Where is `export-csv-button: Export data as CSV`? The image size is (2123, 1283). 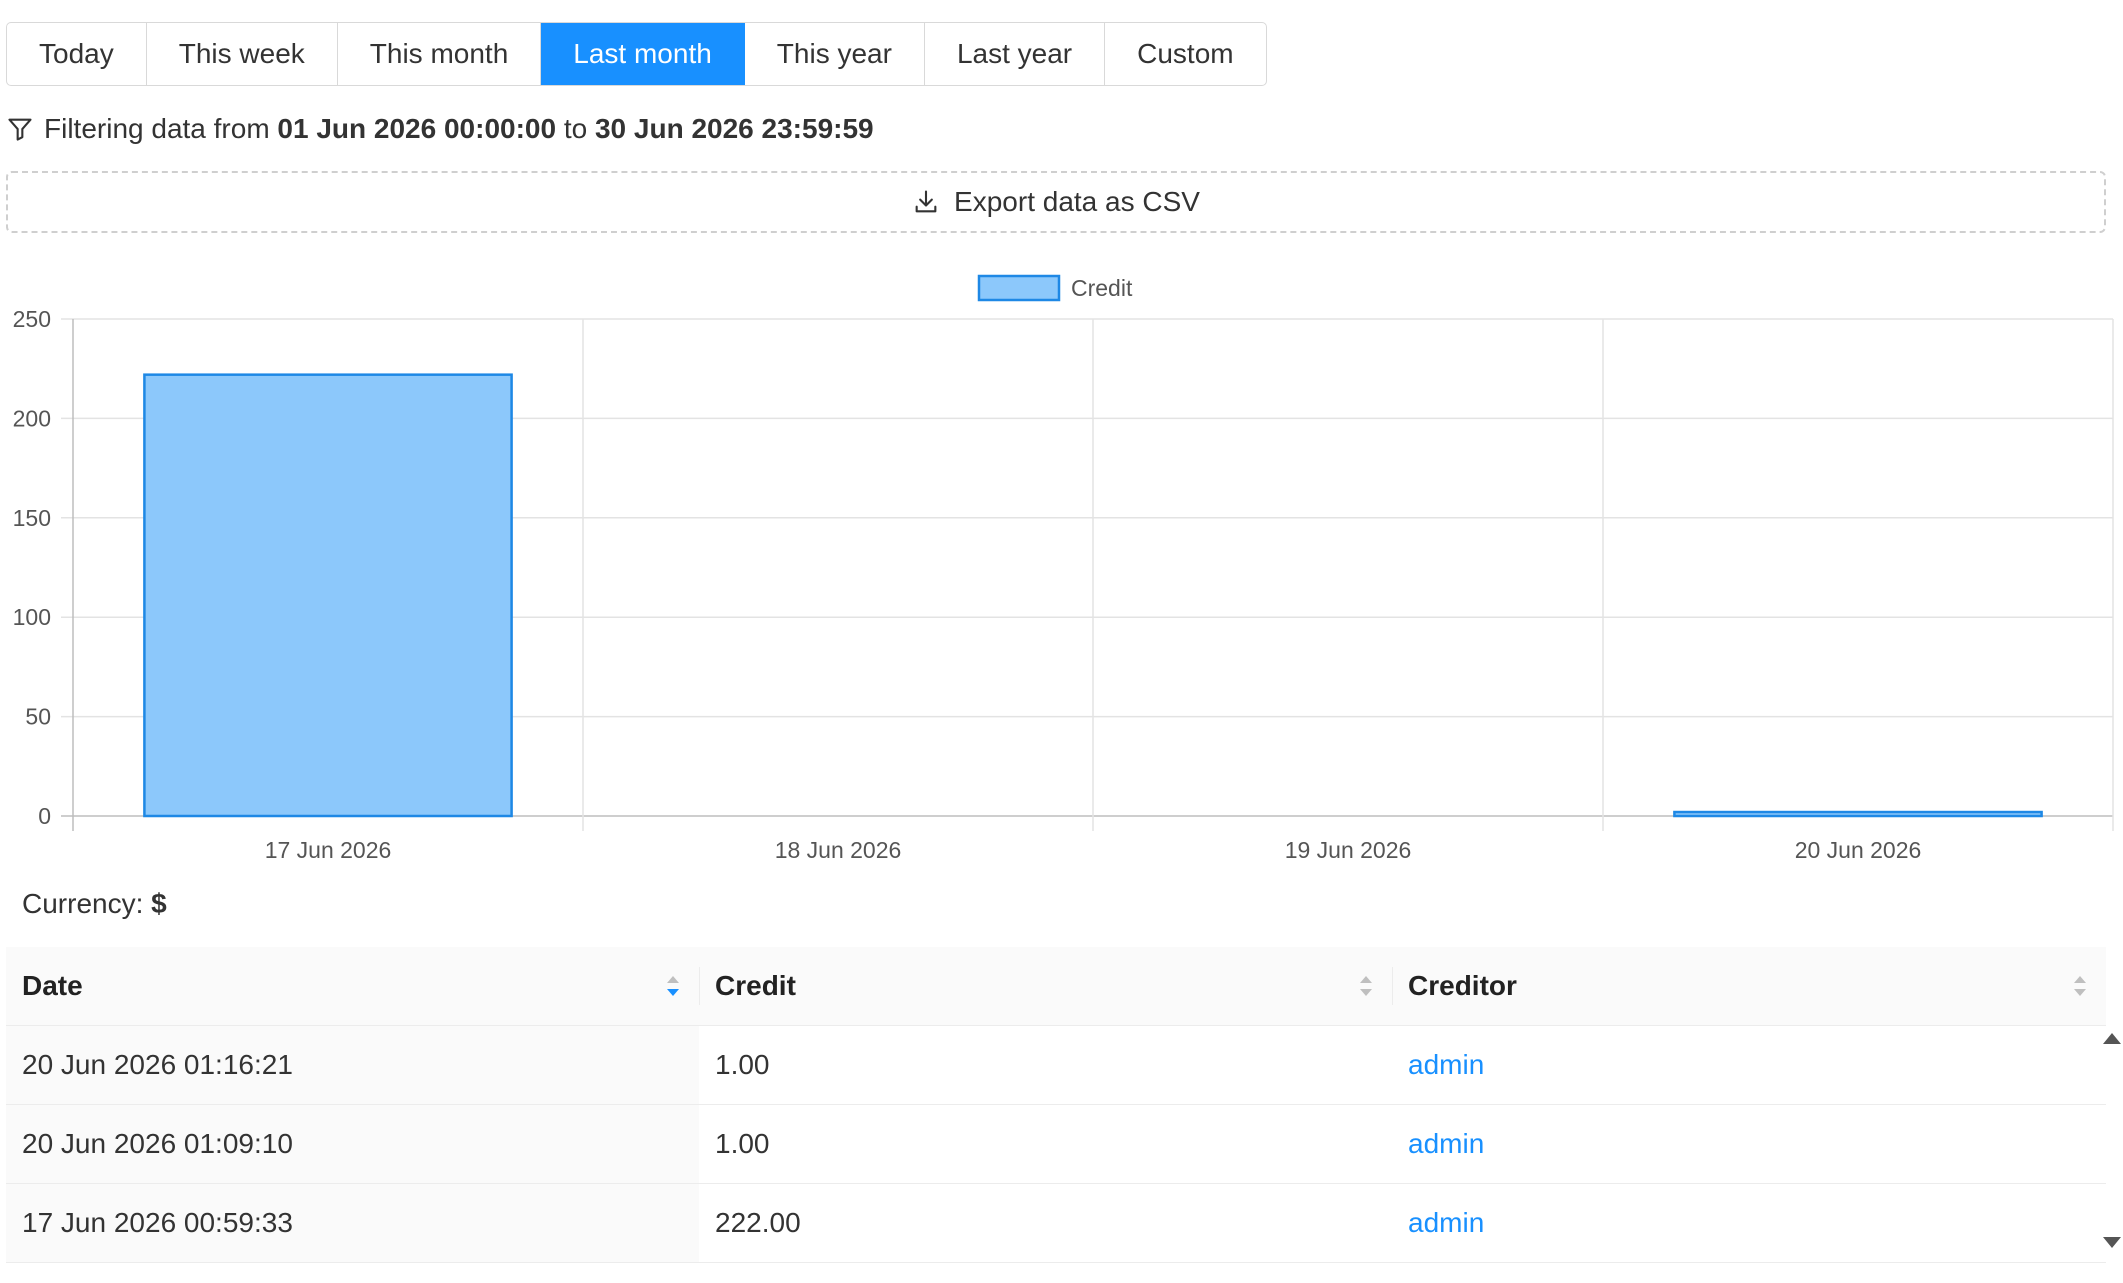
export-csv-button: Export data as CSV is located at coordinates (1056, 202).